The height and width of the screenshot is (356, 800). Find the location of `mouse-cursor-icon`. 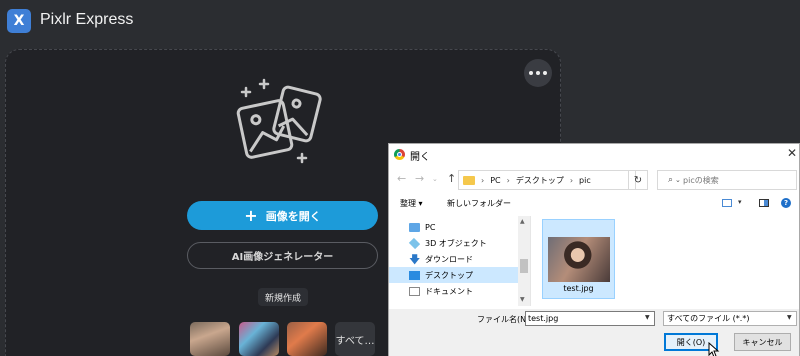

mouse-cursor-icon is located at coordinates (714, 349).